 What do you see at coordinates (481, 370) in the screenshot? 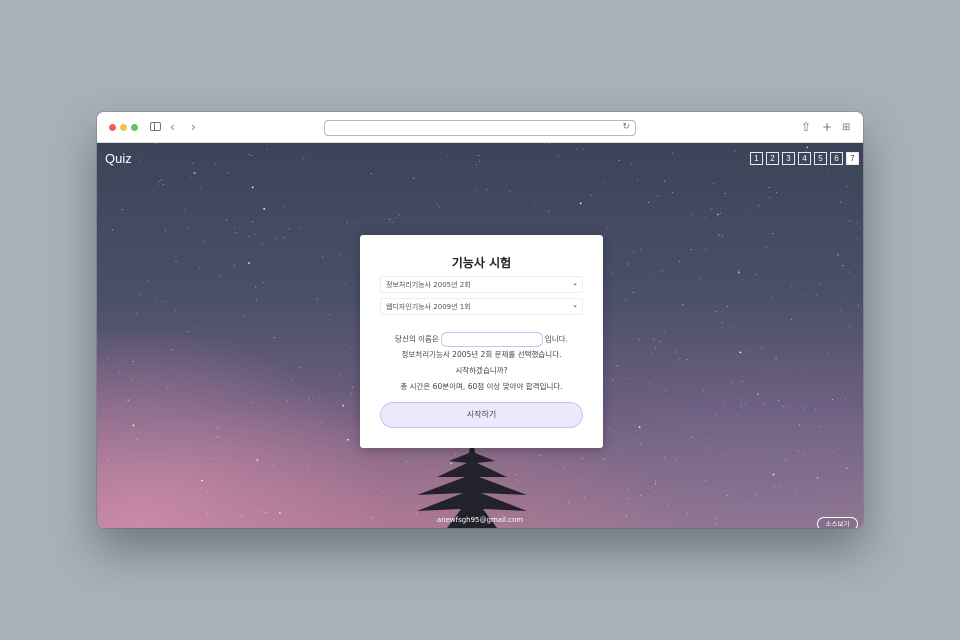
I see `start-question-text: 시작하겠습니까?` at bounding box center [481, 370].